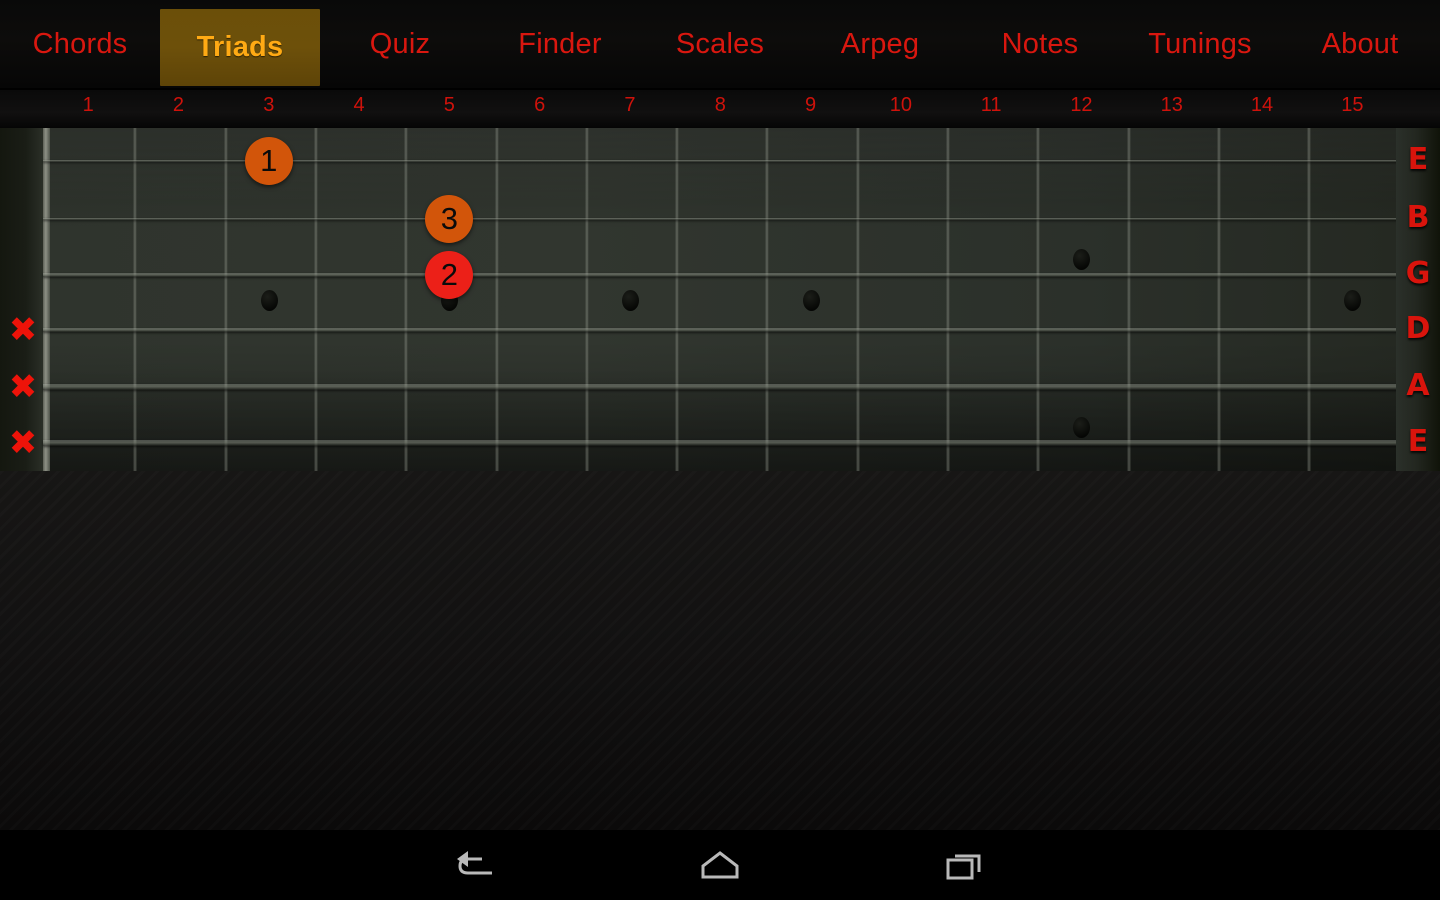  I want to click on tab-arpeg: Arpeg, so click(880, 44).